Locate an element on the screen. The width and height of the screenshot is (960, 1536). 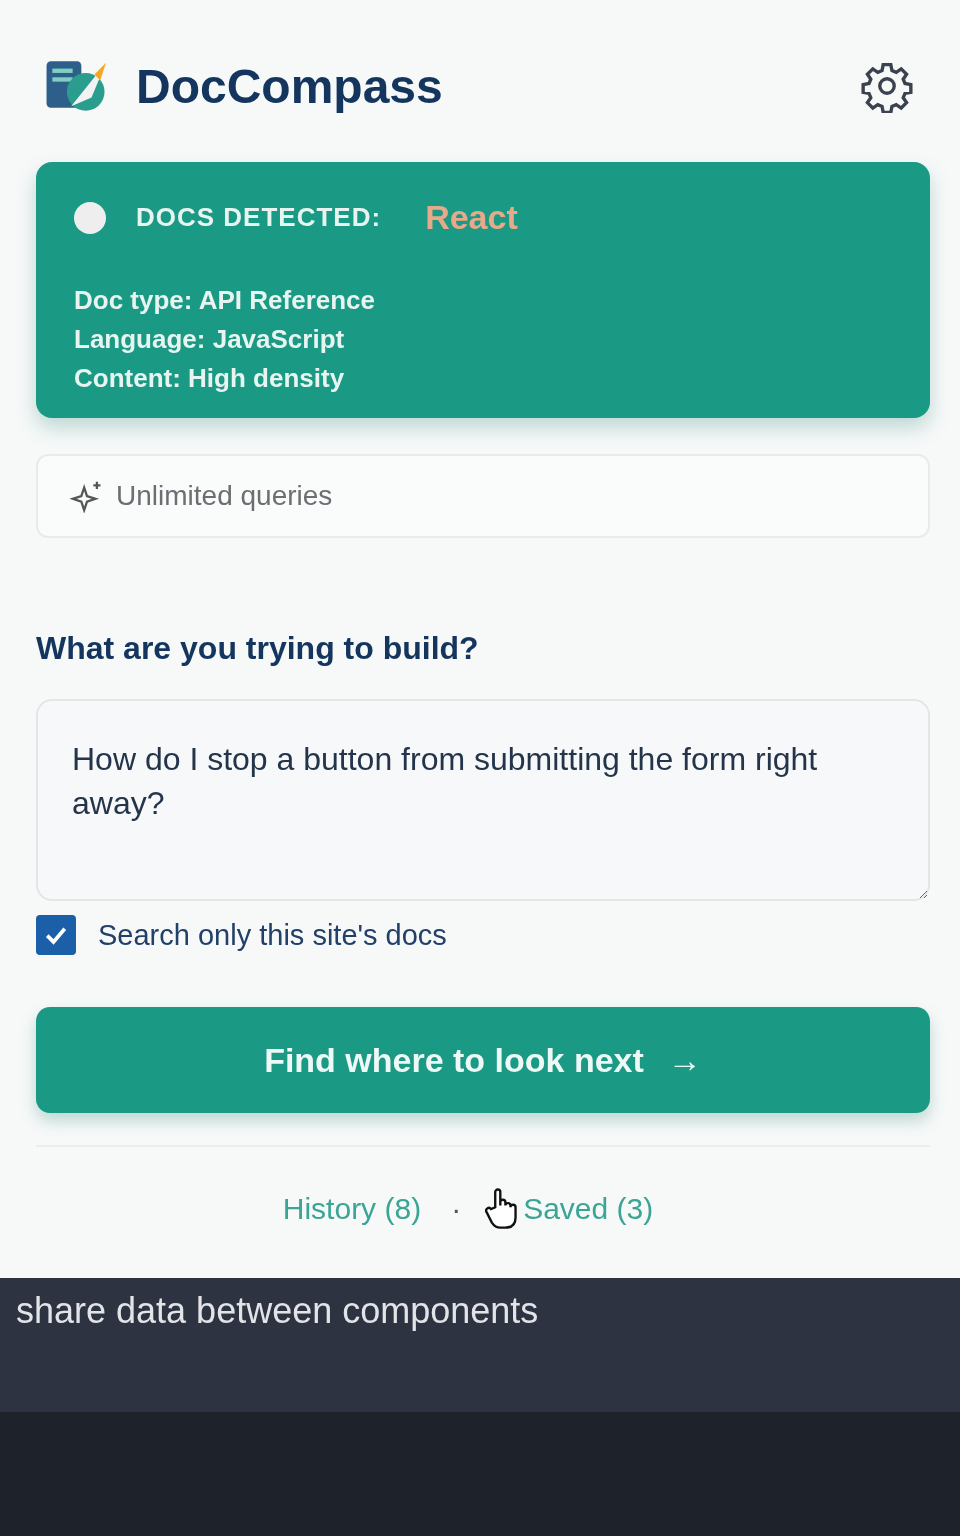
framework-name: React is located at coordinates (471, 217).